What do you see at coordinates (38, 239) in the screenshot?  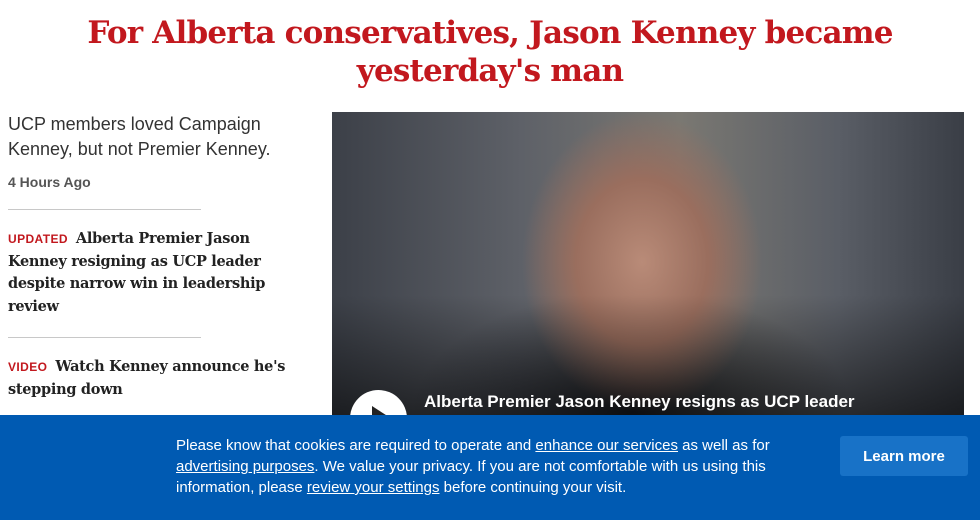 I see `story-label-badge: UPDATED` at bounding box center [38, 239].